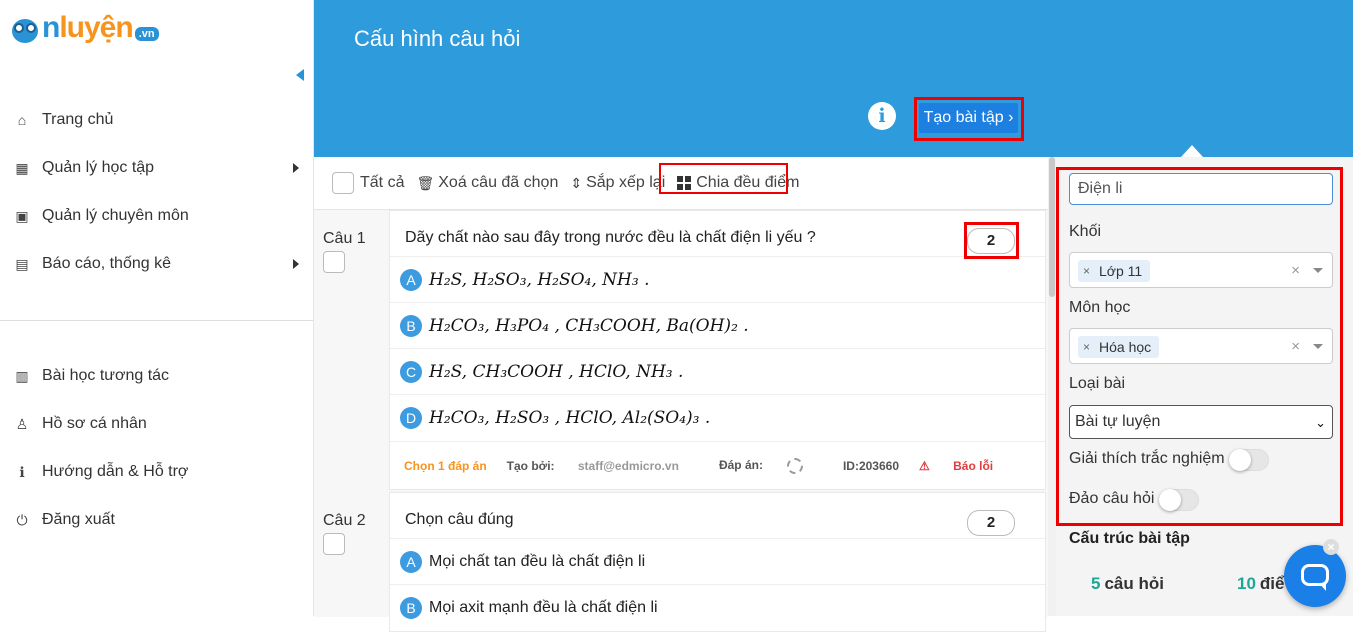 The height and width of the screenshot is (632, 1353). Describe the element at coordinates (537, 561) in the screenshot. I see `option-content: Mọi chất tan đều là chất điện li` at that location.